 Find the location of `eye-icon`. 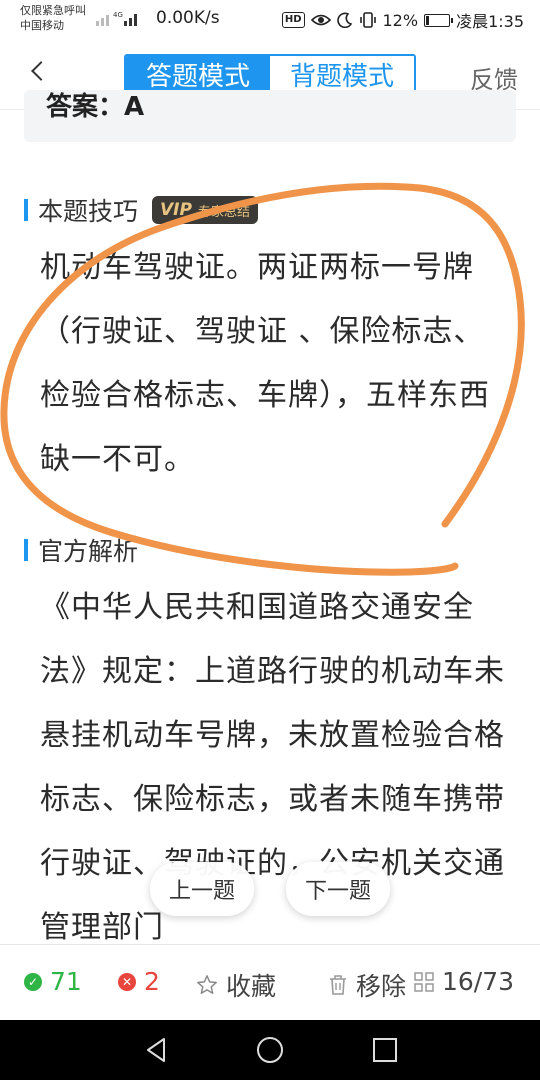

eye-icon is located at coordinates (320, 20).